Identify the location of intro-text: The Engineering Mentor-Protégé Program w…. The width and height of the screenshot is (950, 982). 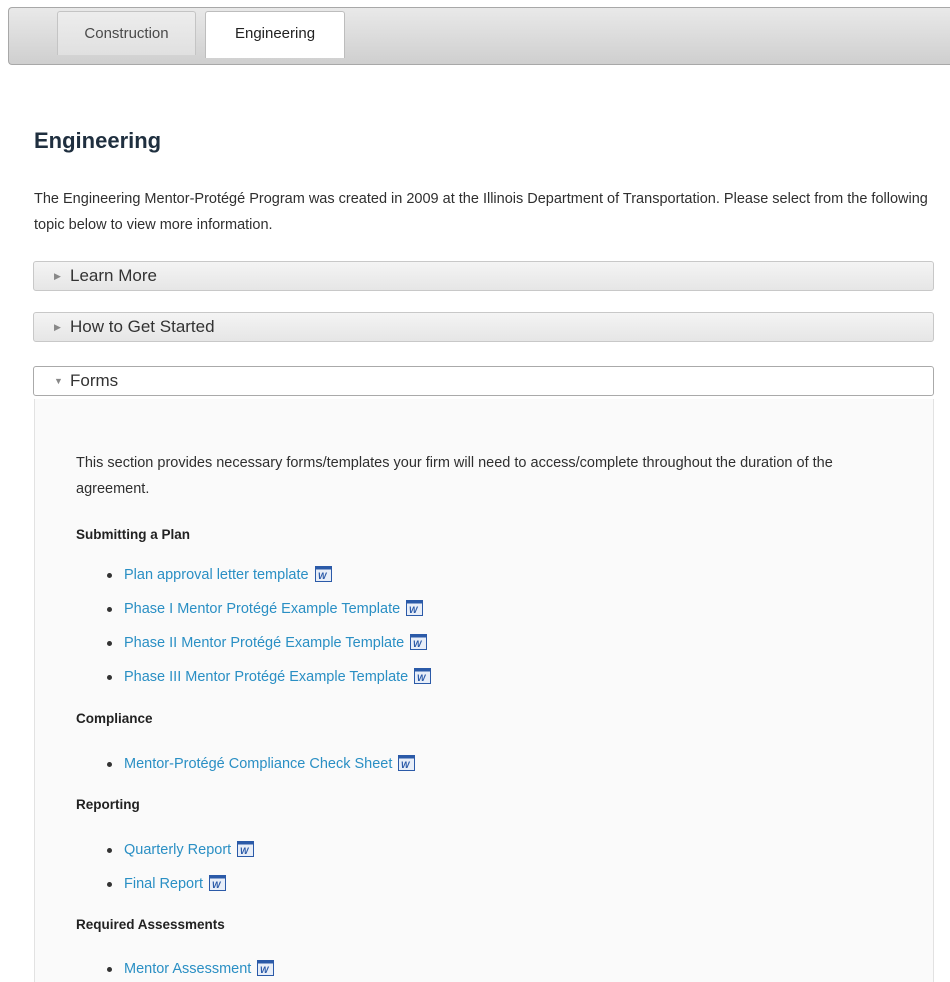
(481, 212).